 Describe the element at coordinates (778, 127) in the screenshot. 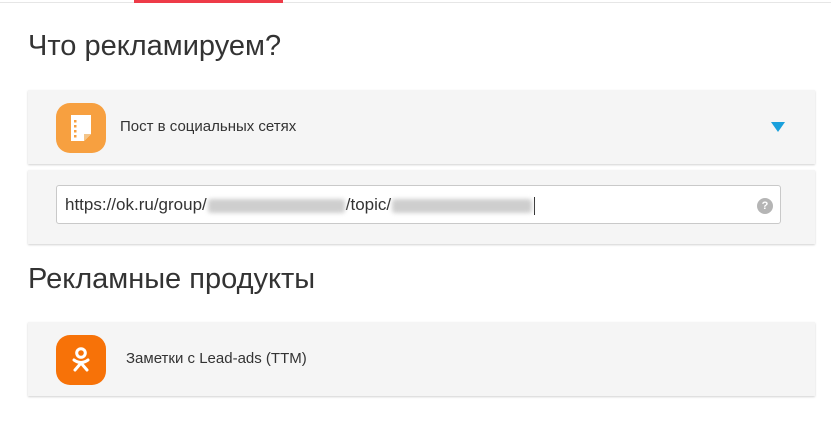

I see `chevron-down-icon` at that location.